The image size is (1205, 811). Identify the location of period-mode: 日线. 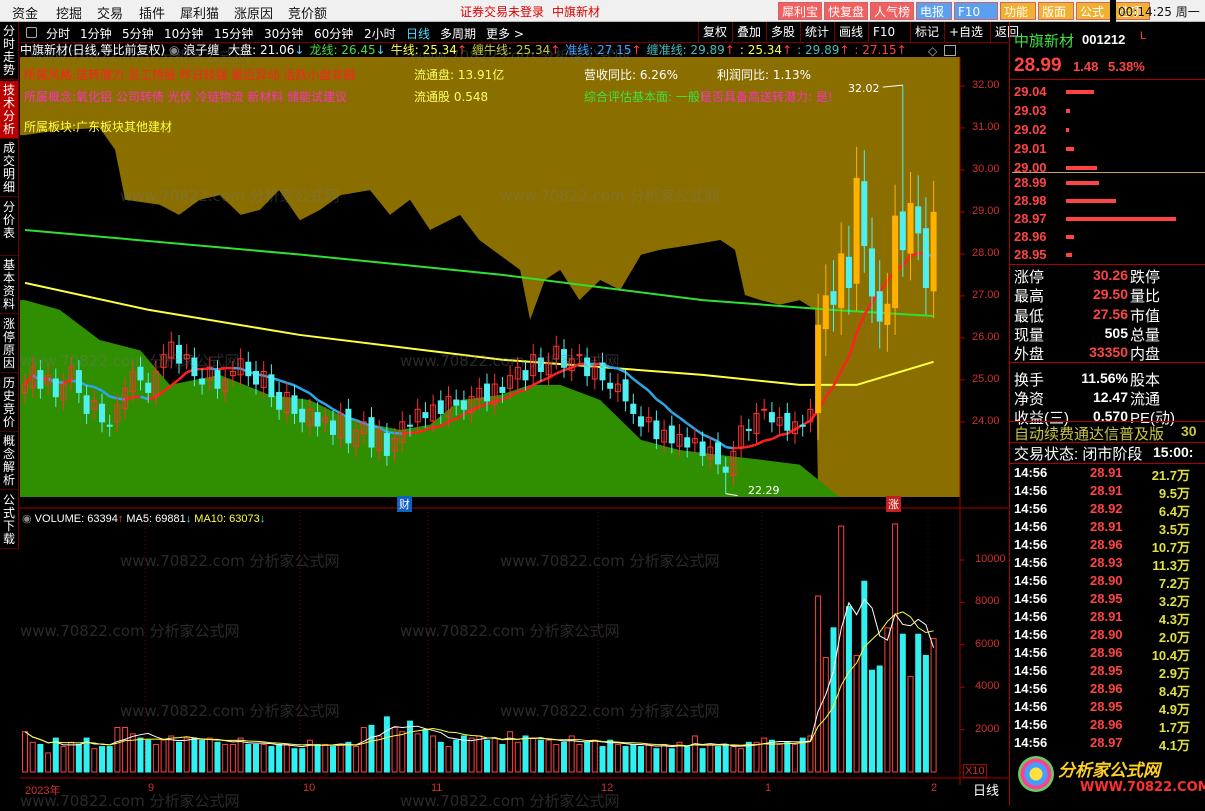
(986, 789).